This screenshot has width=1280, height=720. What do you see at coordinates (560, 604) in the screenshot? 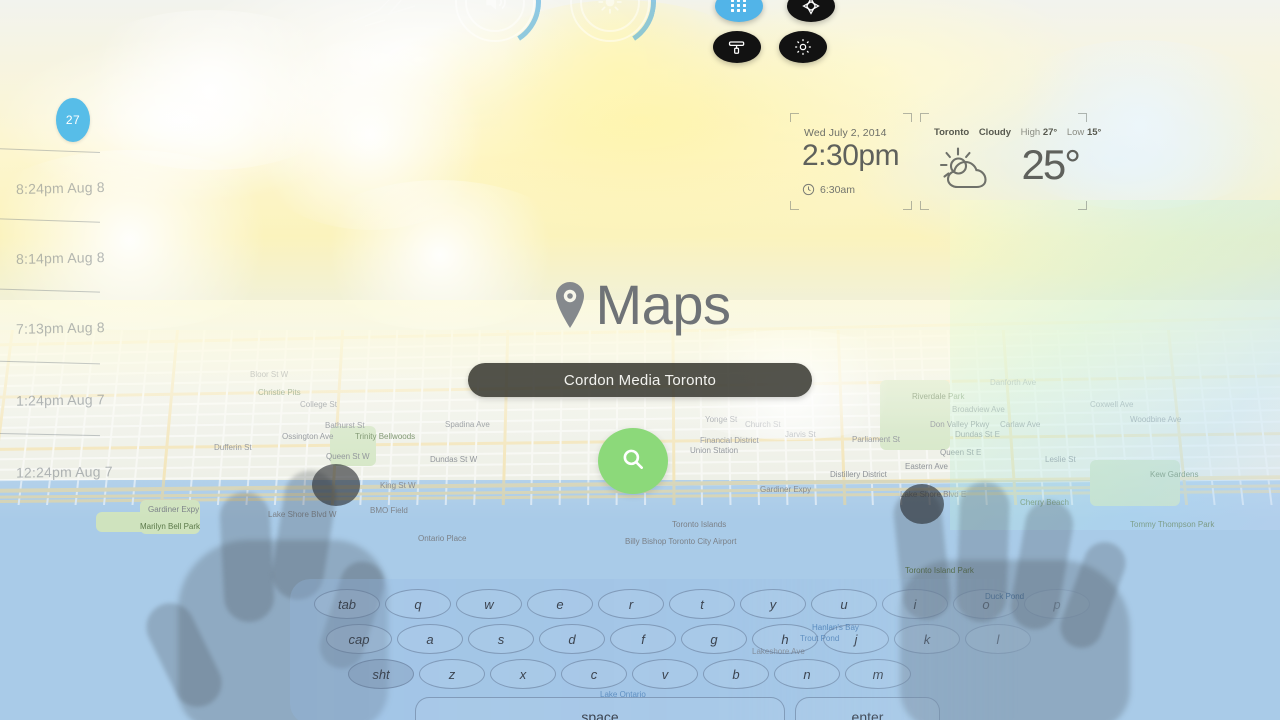
I see `key-e: e` at bounding box center [560, 604].